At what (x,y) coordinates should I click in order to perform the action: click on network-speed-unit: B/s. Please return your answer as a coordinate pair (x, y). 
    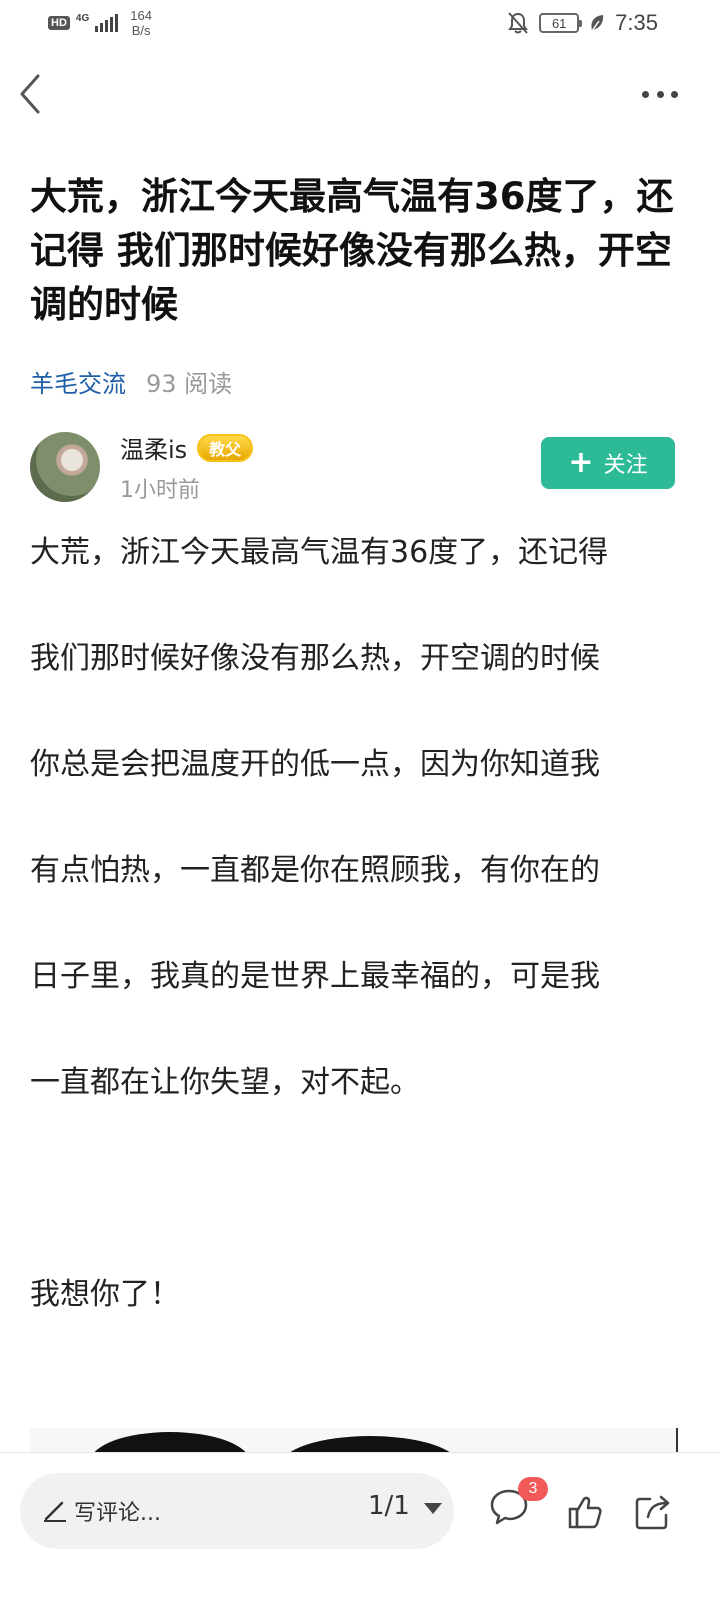
    Looking at the image, I should click on (141, 30).